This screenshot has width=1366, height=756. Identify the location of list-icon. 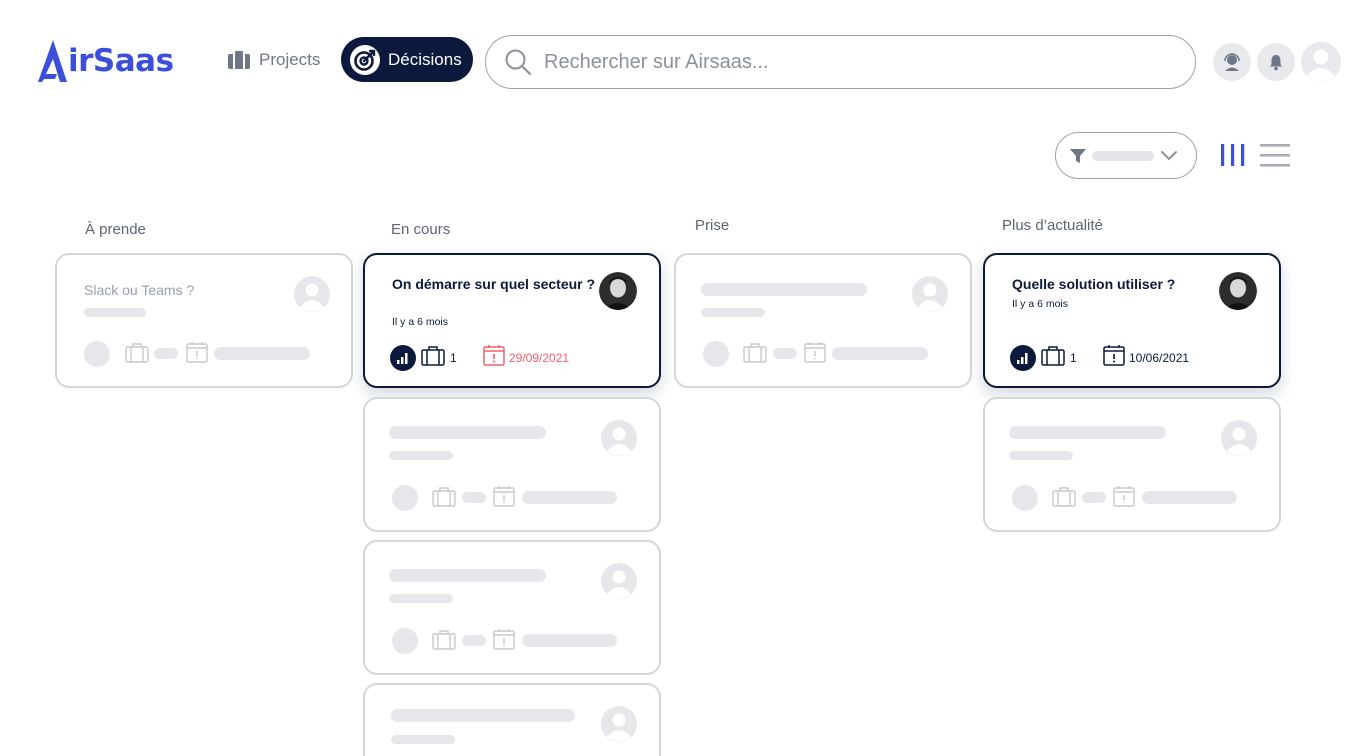
(1275, 155).